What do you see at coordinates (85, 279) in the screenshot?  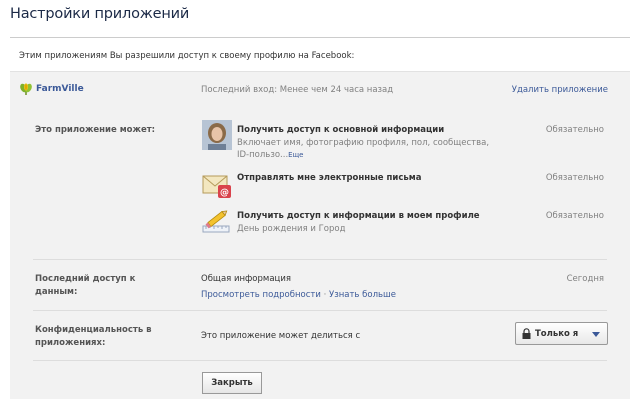 I see `last-access-label-line: Последний доступ к` at bounding box center [85, 279].